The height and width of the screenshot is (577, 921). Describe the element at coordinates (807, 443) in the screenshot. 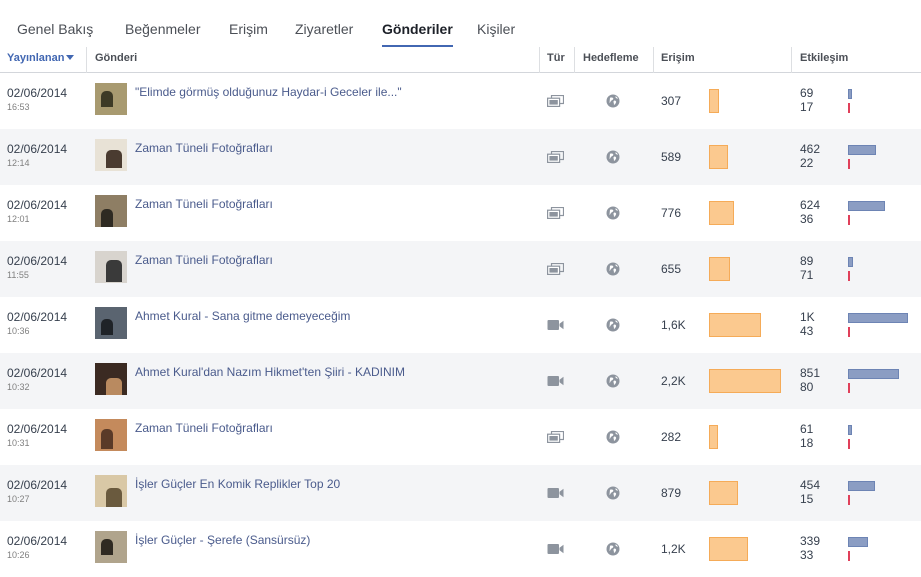

I see `engagement-secondary-value: 18` at that location.